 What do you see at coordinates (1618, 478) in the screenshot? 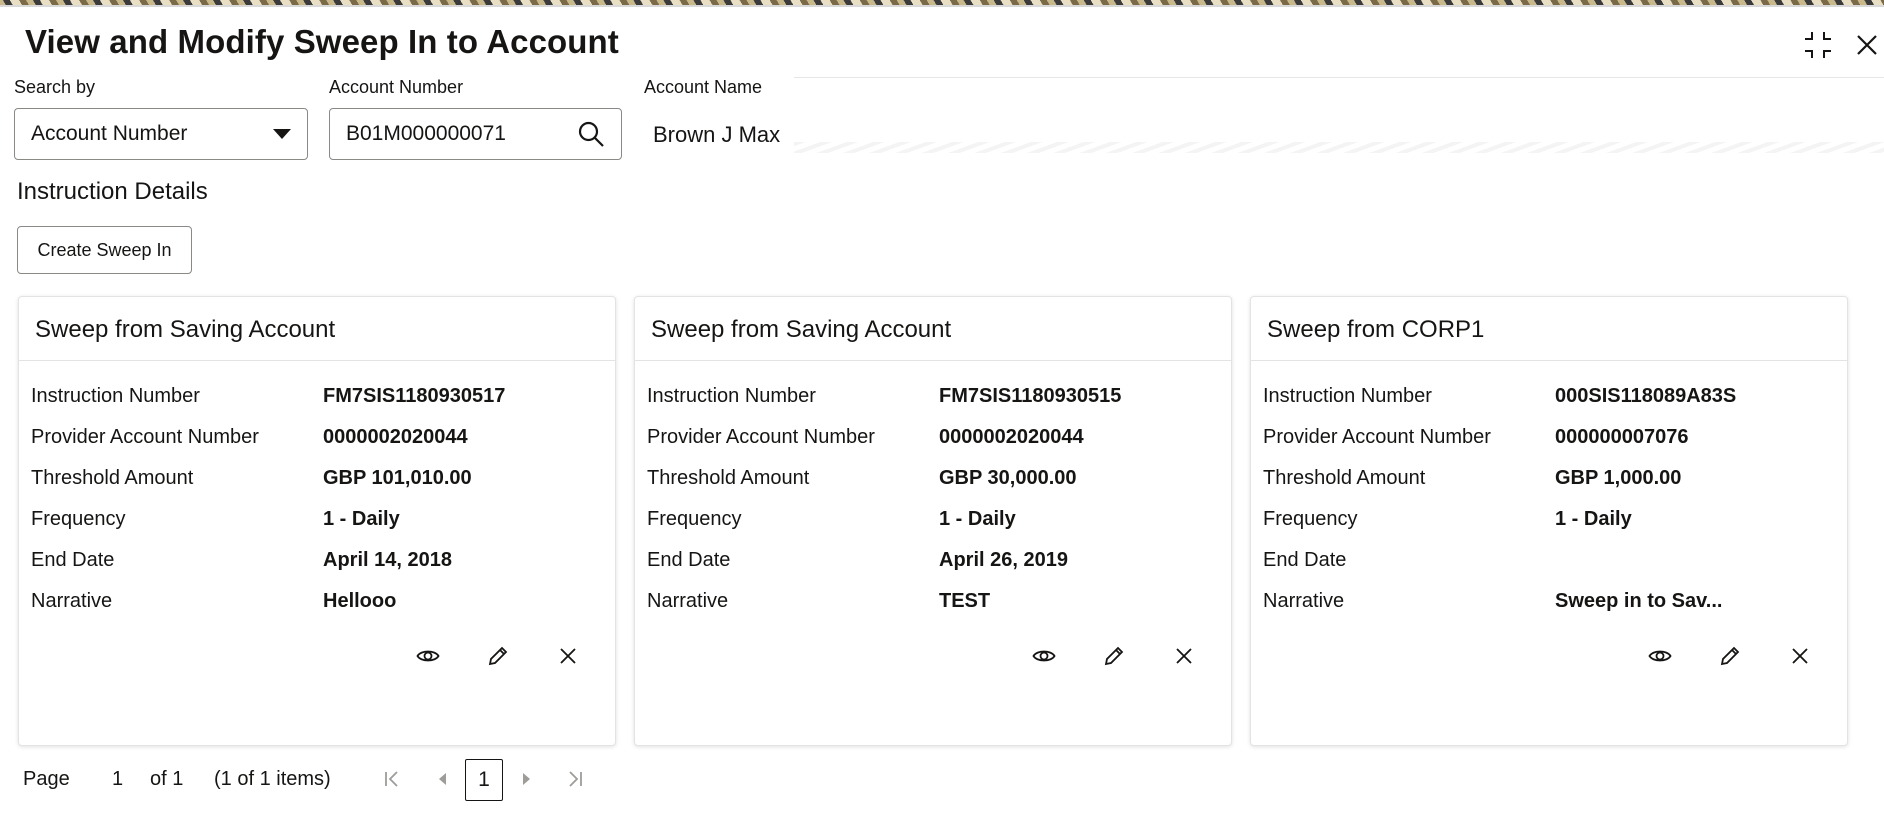
I see `threshold-amount-value: GBP 1,000.00` at bounding box center [1618, 478].